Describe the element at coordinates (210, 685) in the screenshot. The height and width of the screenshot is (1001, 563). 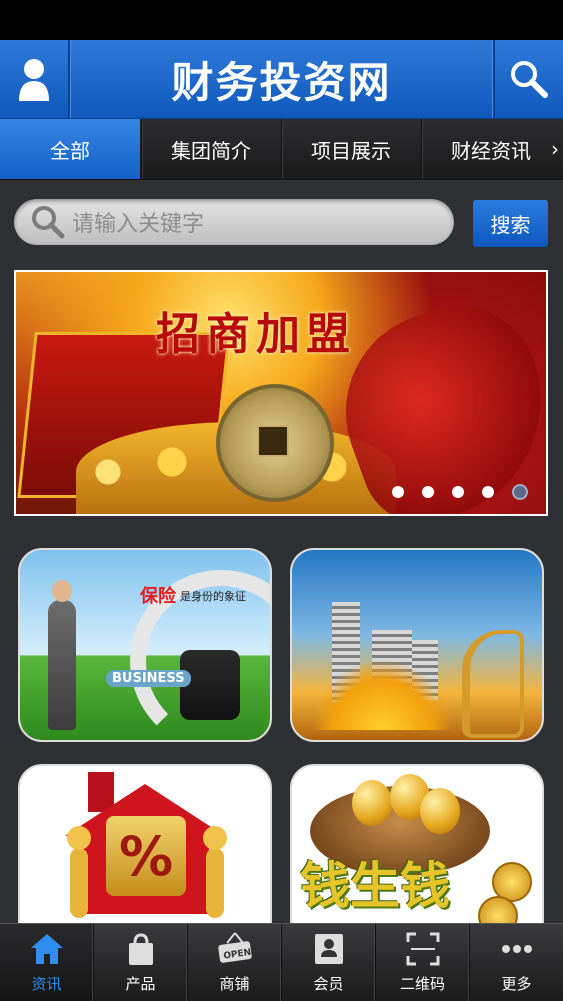
I see `seated-businessman-image` at that location.